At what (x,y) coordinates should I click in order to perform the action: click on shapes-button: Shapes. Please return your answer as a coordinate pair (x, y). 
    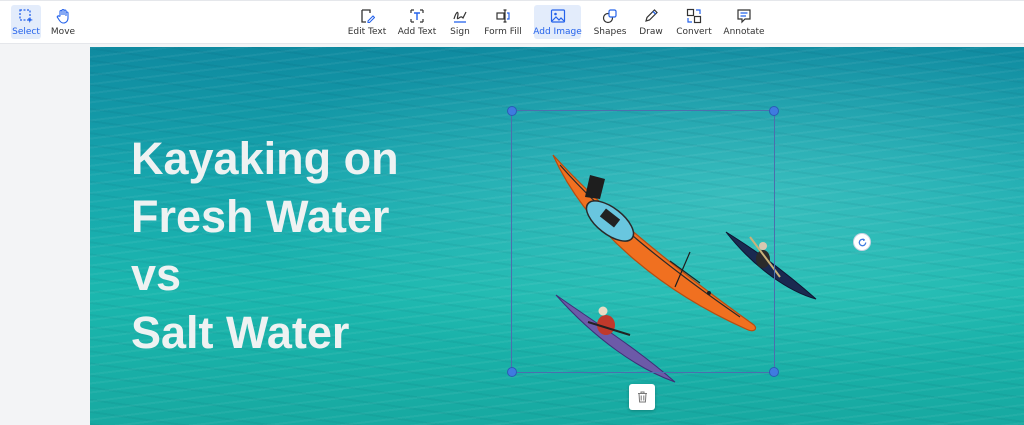
    Looking at the image, I should click on (610, 22).